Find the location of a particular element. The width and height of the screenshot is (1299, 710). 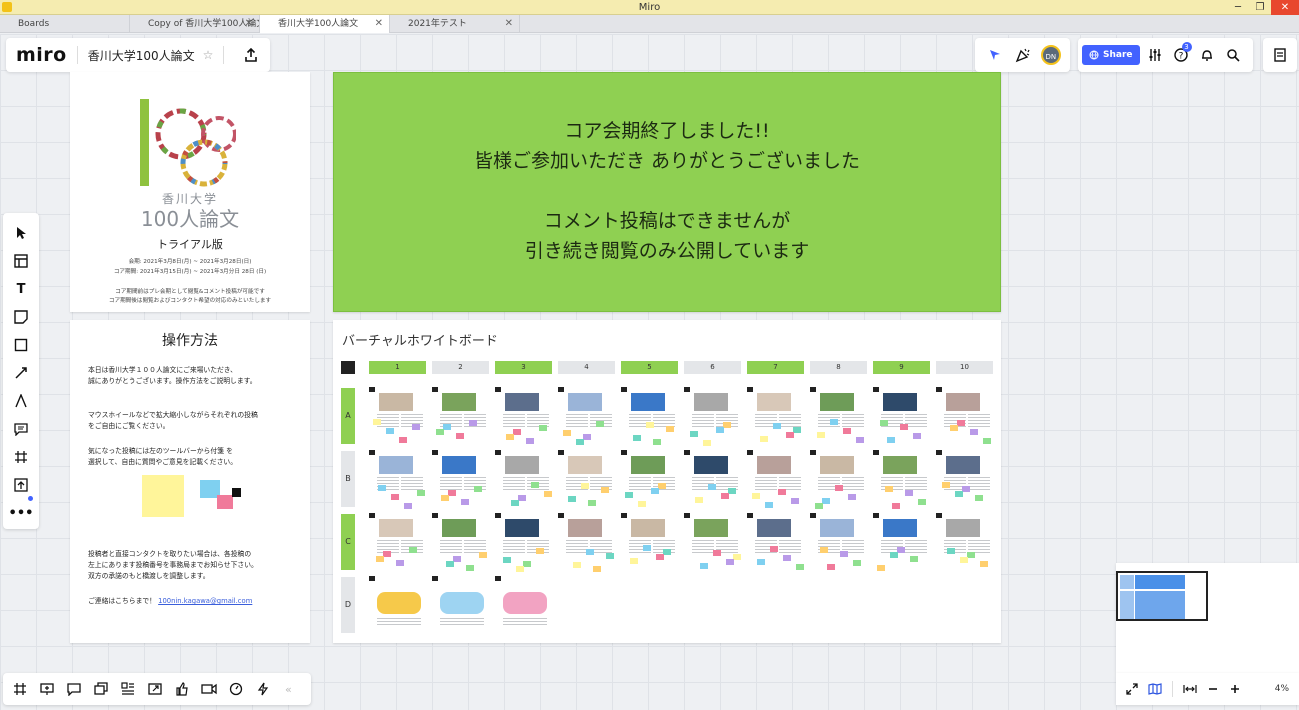

contact-email-link: 100nin.kagawa@gmail.com is located at coordinates (205, 601).